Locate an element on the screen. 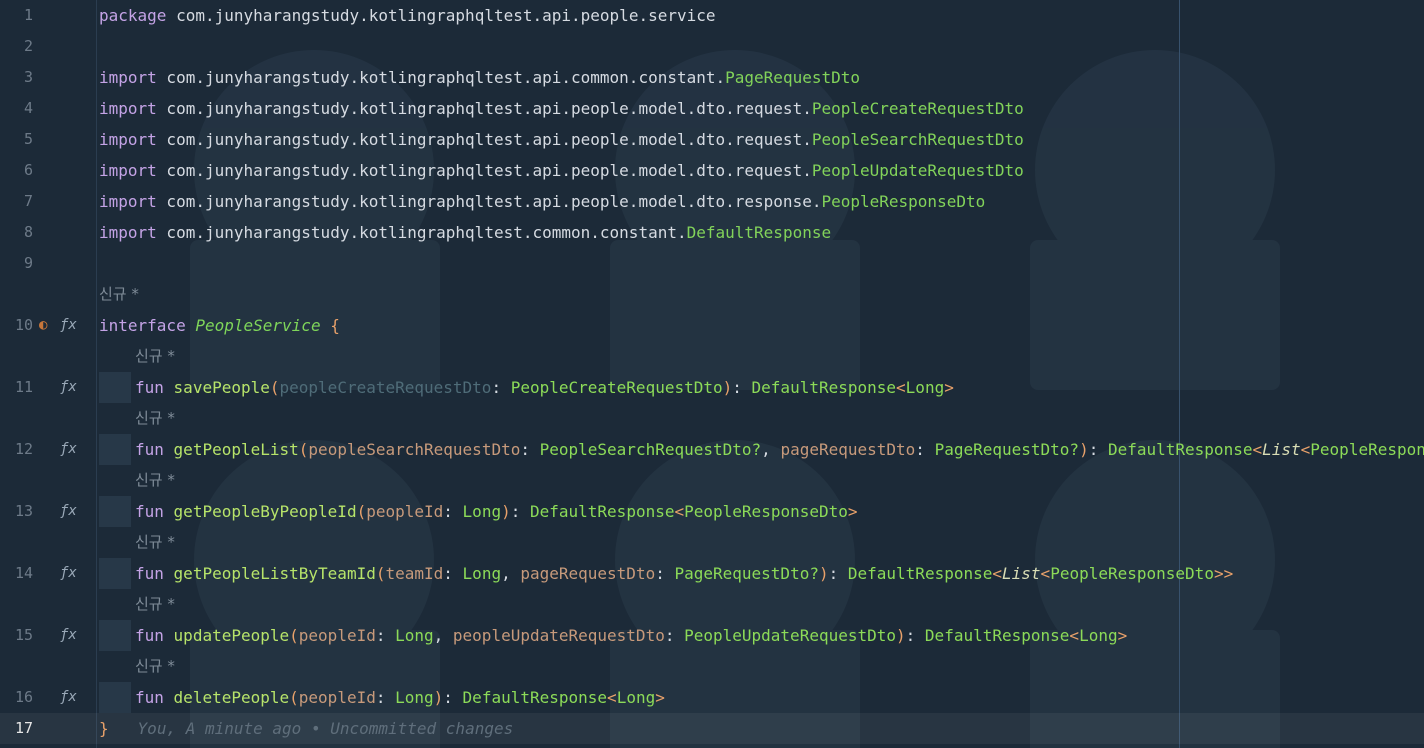 The width and height of the screenshot is (1424, 748). code-line-2: 2 is located at coordinates (712, 46).